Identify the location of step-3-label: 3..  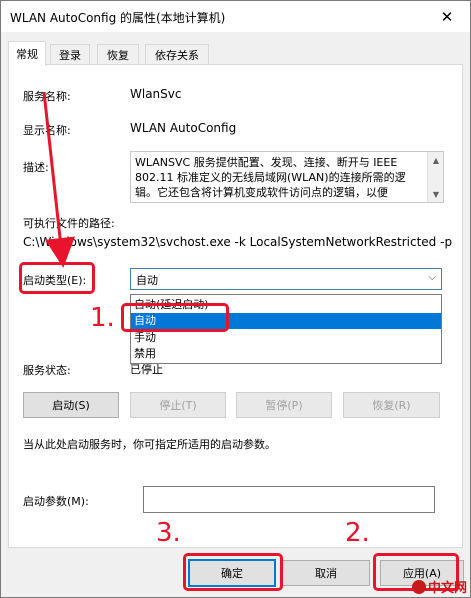
(168, 533).